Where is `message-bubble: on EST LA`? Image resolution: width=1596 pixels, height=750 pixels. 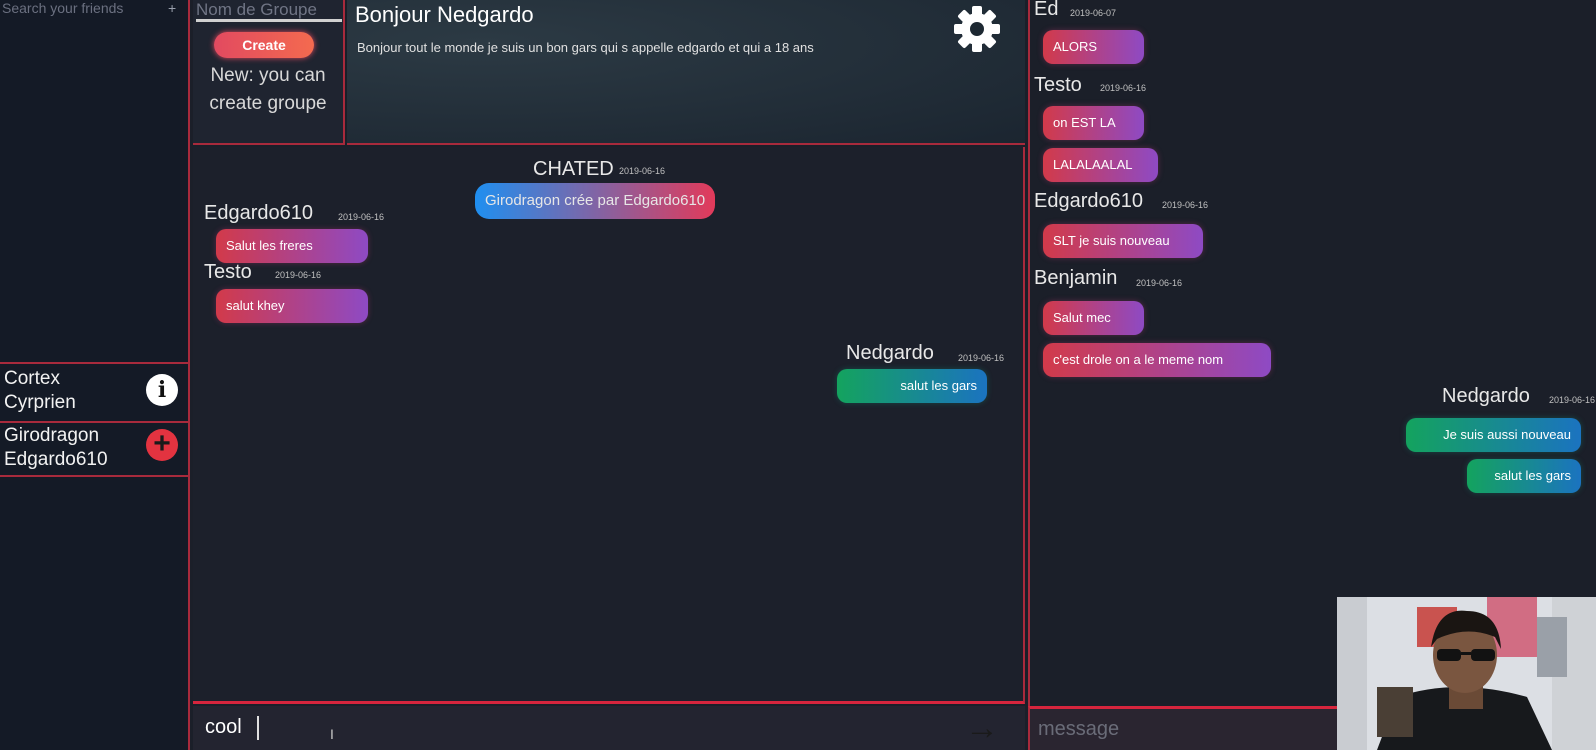
message-bubble: on EST LA is located at coordinates (1093, 123).